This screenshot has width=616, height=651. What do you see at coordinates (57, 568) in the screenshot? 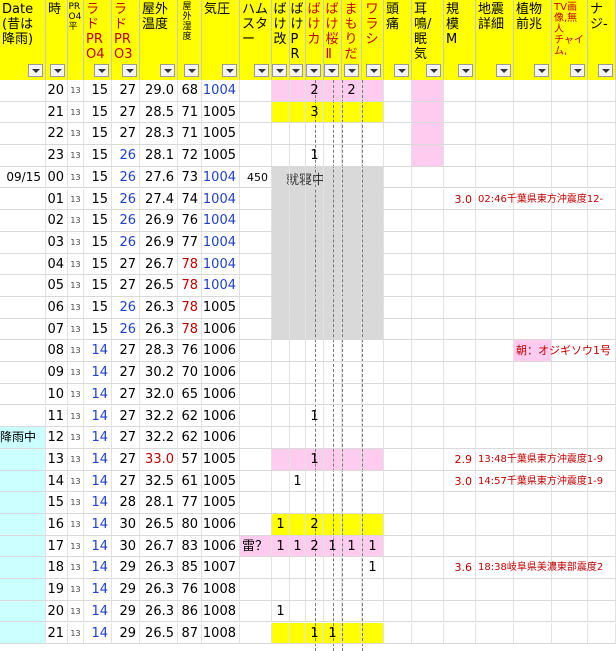
I see `cell-hour: 18` at bounding box center [57, 568].